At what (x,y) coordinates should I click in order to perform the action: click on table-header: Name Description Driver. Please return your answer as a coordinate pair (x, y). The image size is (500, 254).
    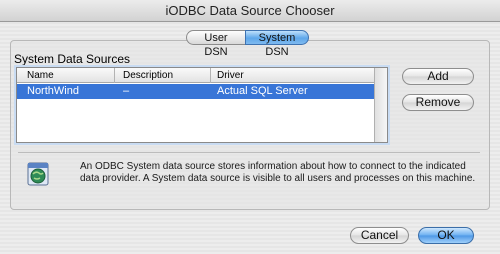
    Looking at the image, I should click on (196, 75).